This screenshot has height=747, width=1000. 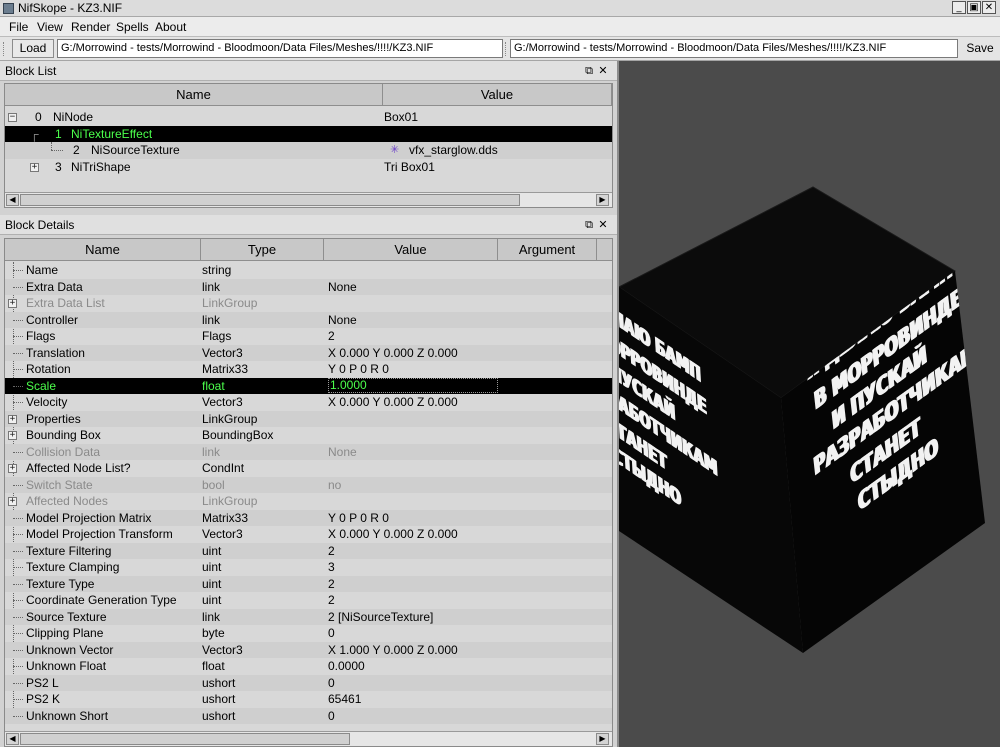 I want to click on restore-button: ▣, so click(x=974, y=7).